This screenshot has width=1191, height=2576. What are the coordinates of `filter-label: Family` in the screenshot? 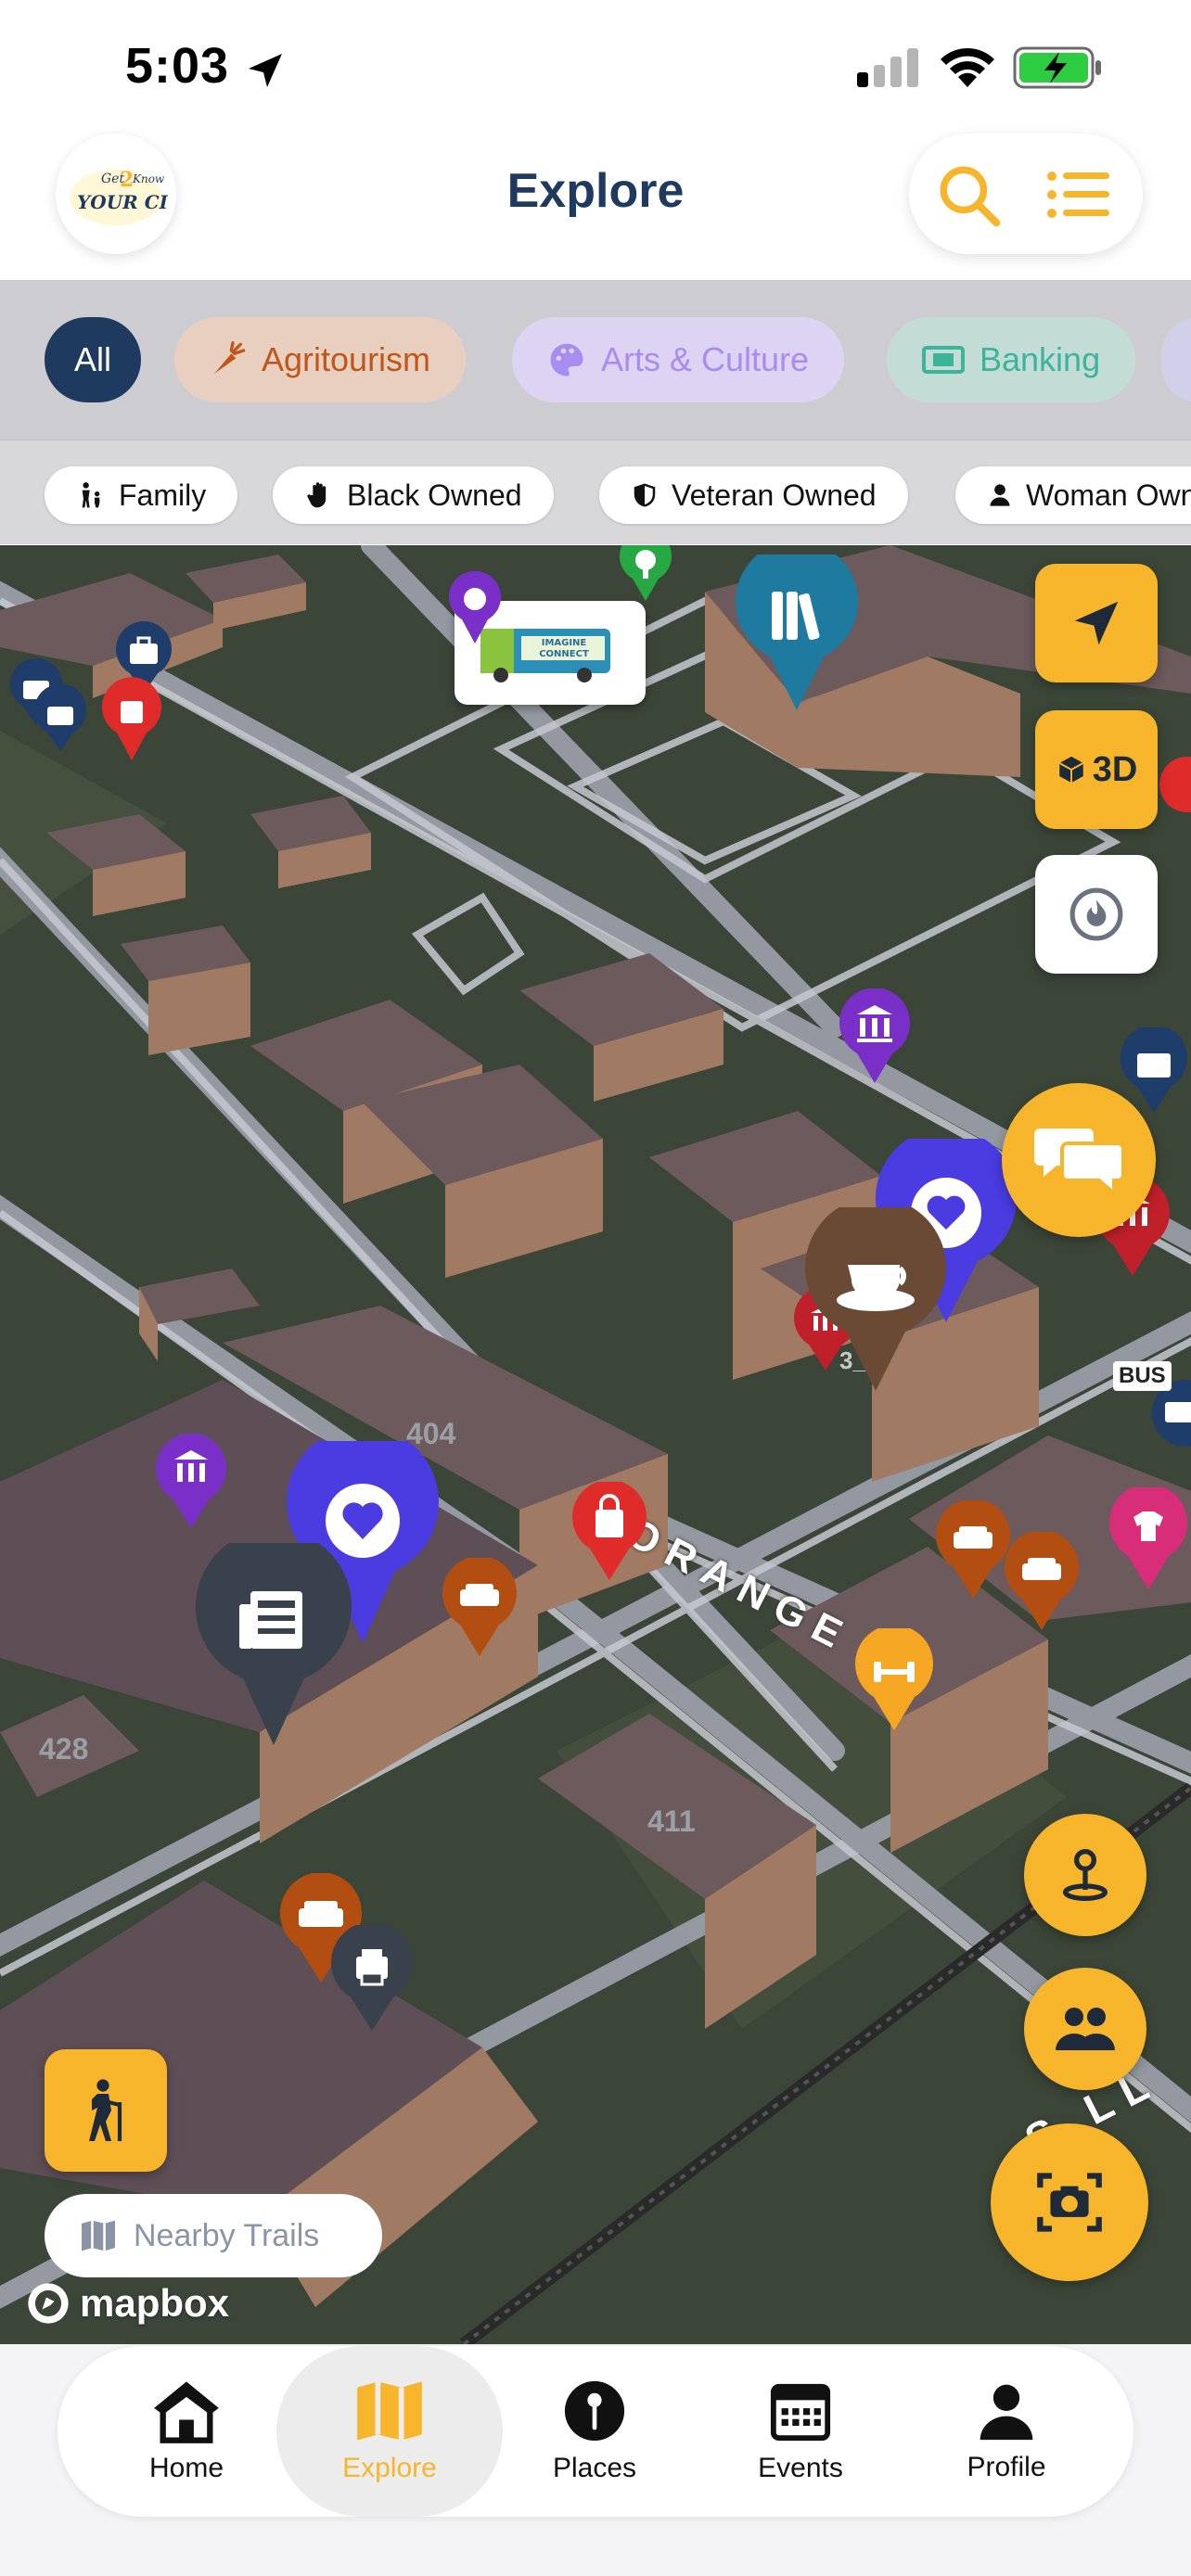 It's located at (163, 495).